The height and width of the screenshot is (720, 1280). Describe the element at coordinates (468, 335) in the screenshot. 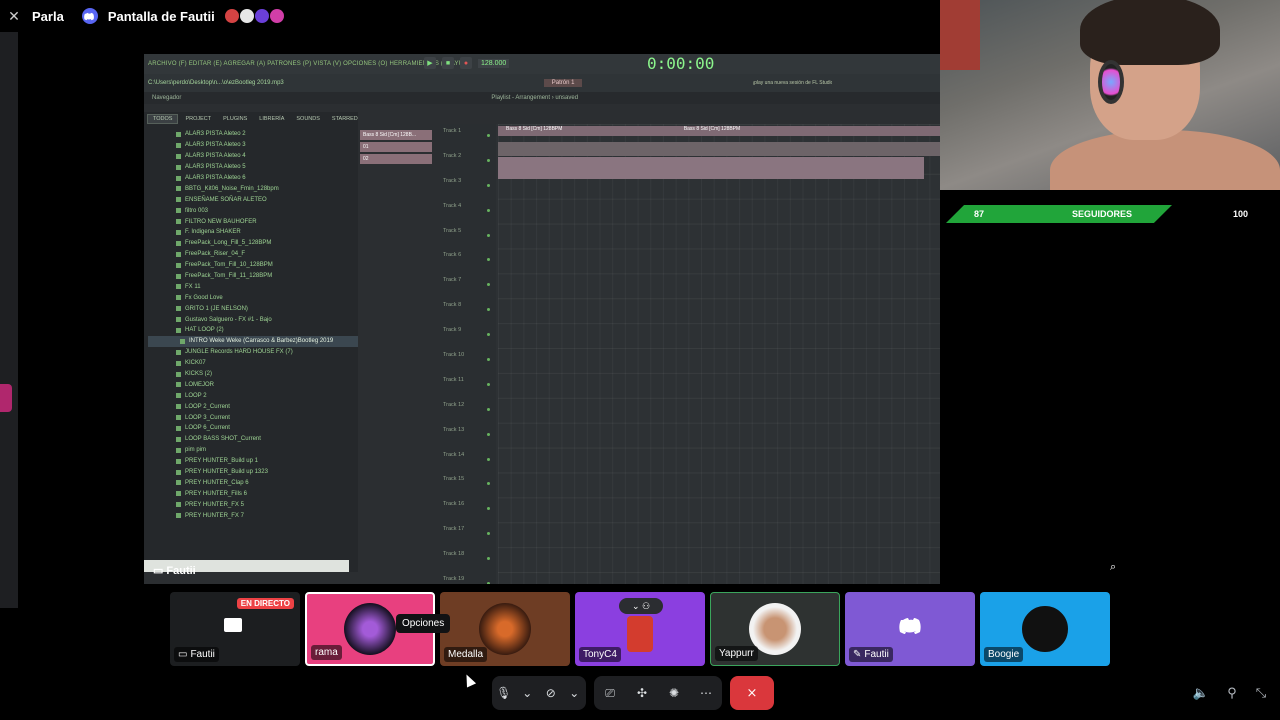

I see `track-header: Track 9` at that location.